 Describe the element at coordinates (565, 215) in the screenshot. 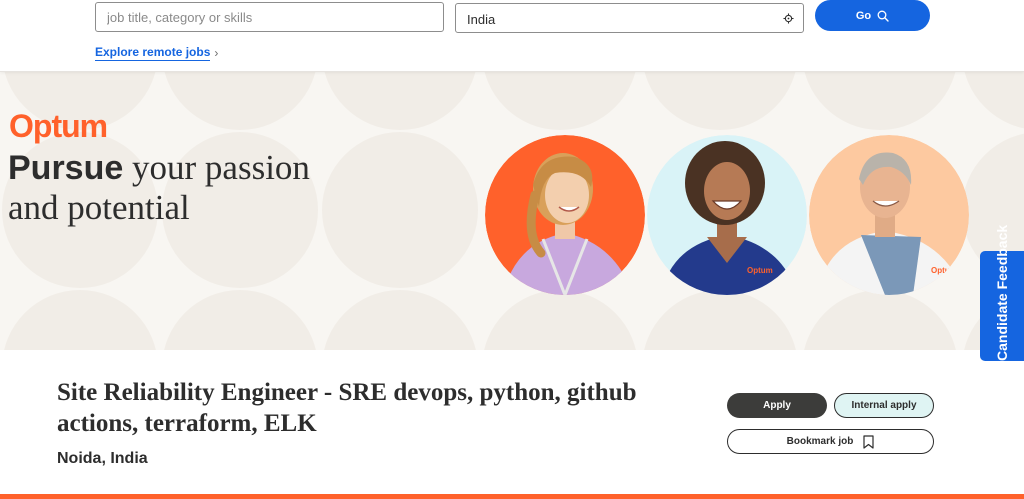

I see `portrait-woman-lanyard` at that location.